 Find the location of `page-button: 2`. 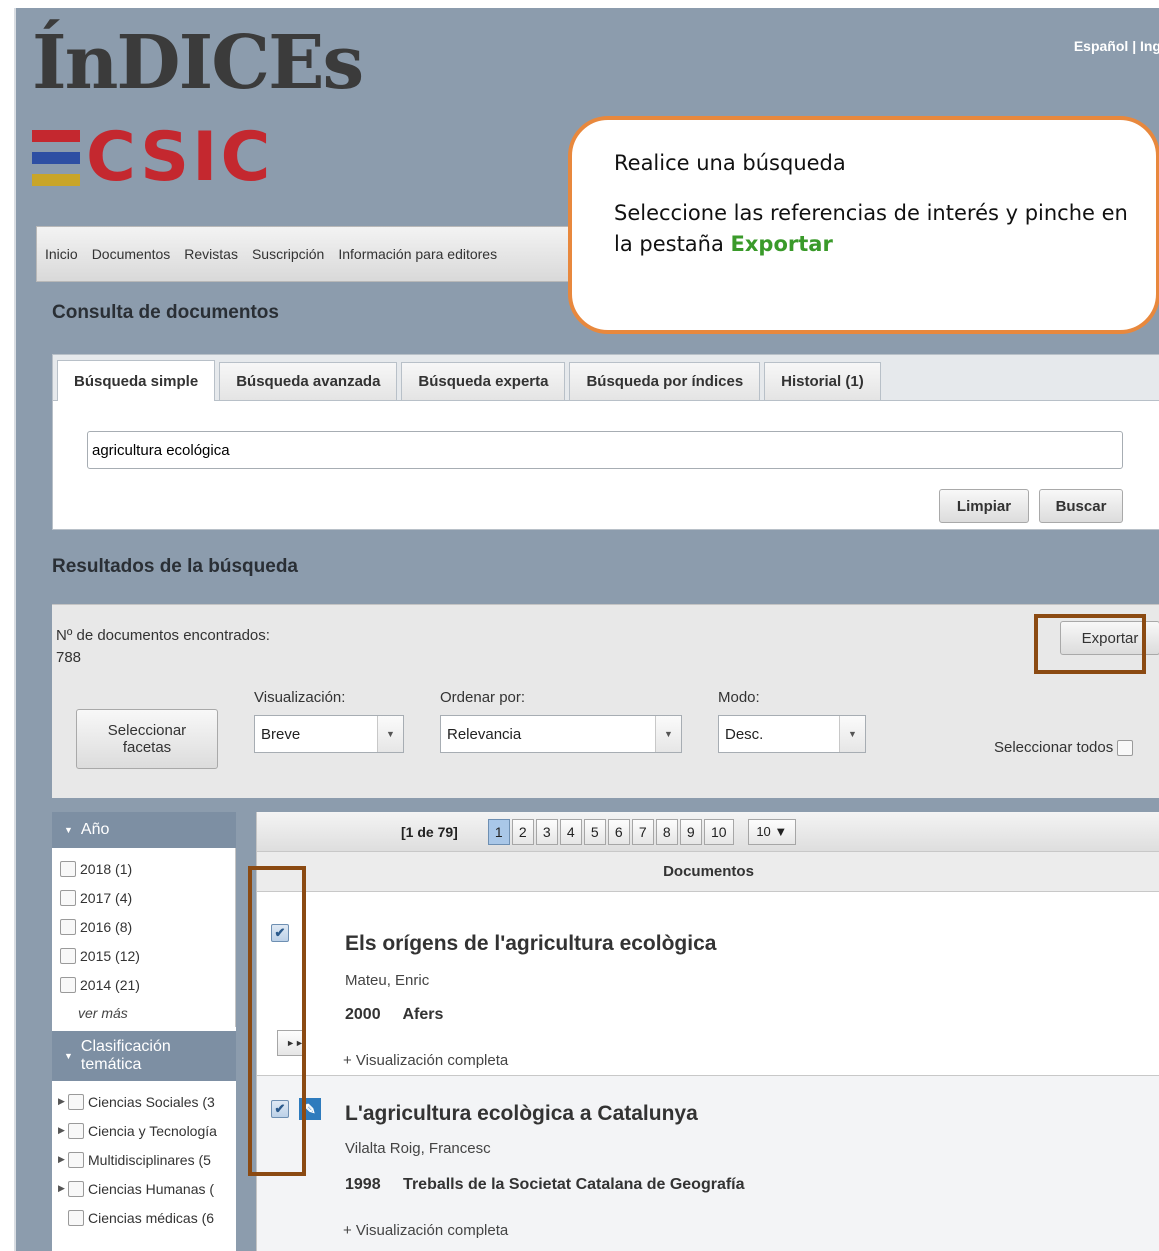

page-button: 2 is located at coordinates (522, 831).